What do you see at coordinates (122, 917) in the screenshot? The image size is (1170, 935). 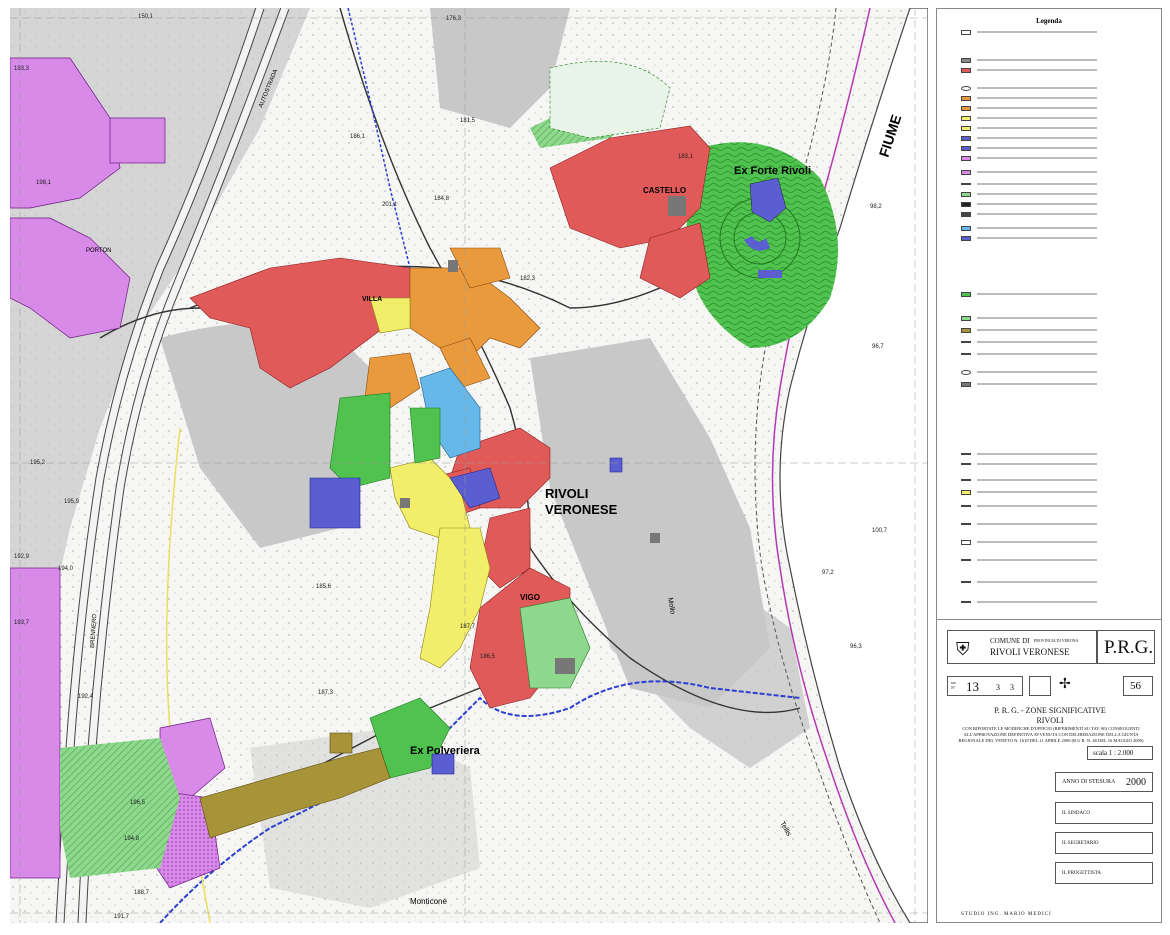 I see `svg-text: 191,7` at bounding box center [122, 917].